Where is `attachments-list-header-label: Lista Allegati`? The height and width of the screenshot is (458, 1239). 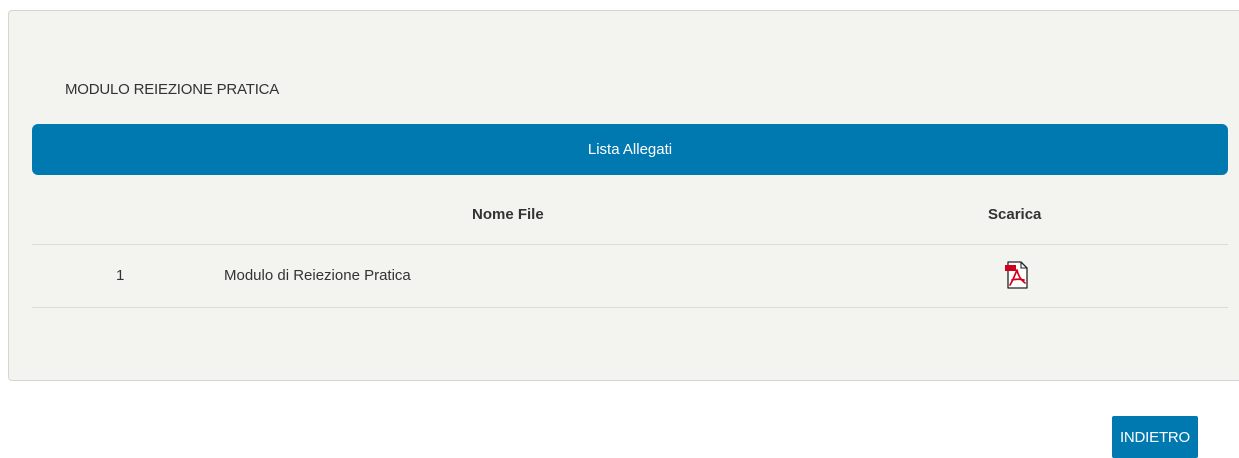 attachments-list-header-label: Lista Allegati is located at coordinates (630, 149).